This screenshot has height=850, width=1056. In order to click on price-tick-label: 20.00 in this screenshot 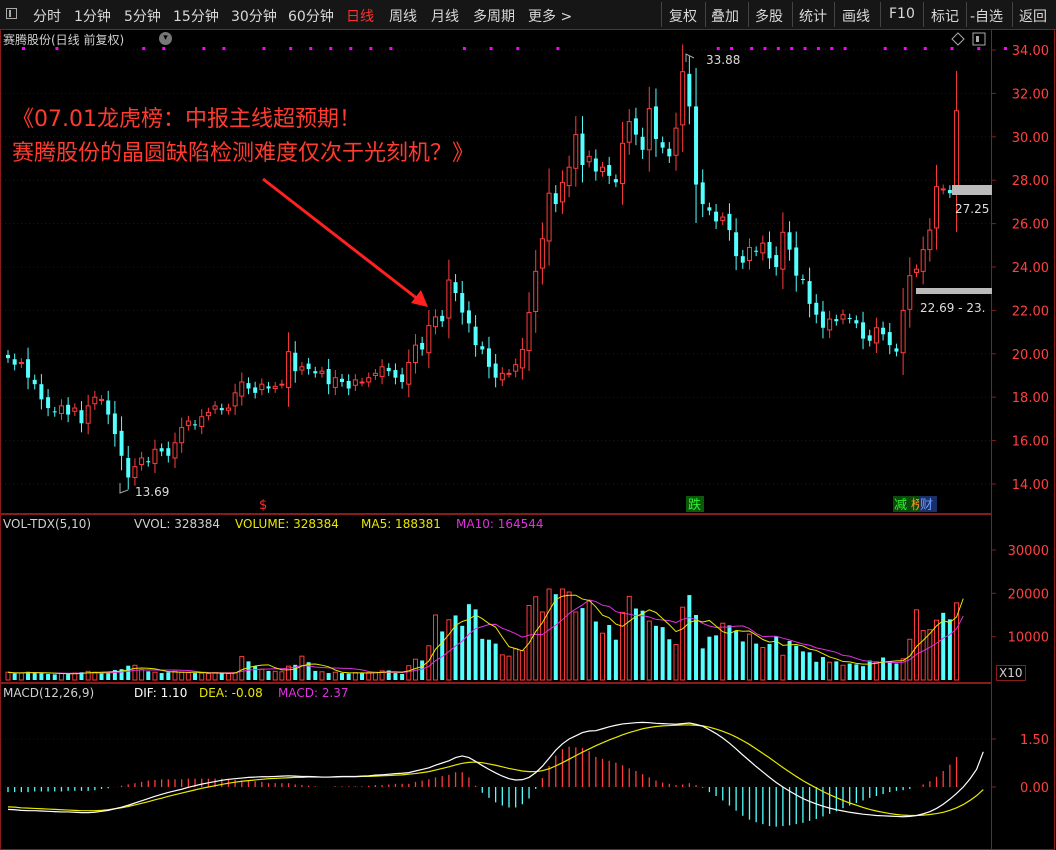, I will do `click(1030, 355)`.